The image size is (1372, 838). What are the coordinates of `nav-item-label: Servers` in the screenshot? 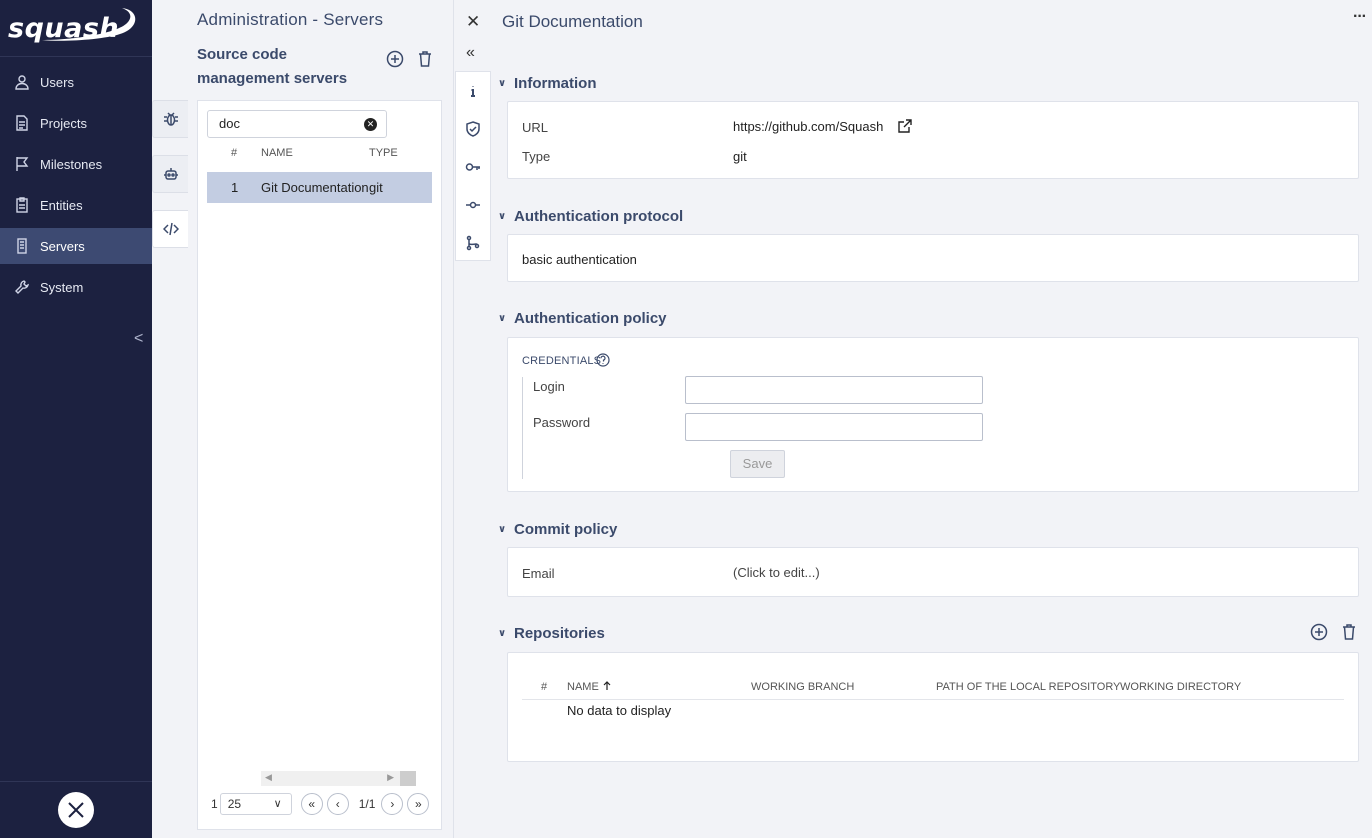 It's located at (62, 246).